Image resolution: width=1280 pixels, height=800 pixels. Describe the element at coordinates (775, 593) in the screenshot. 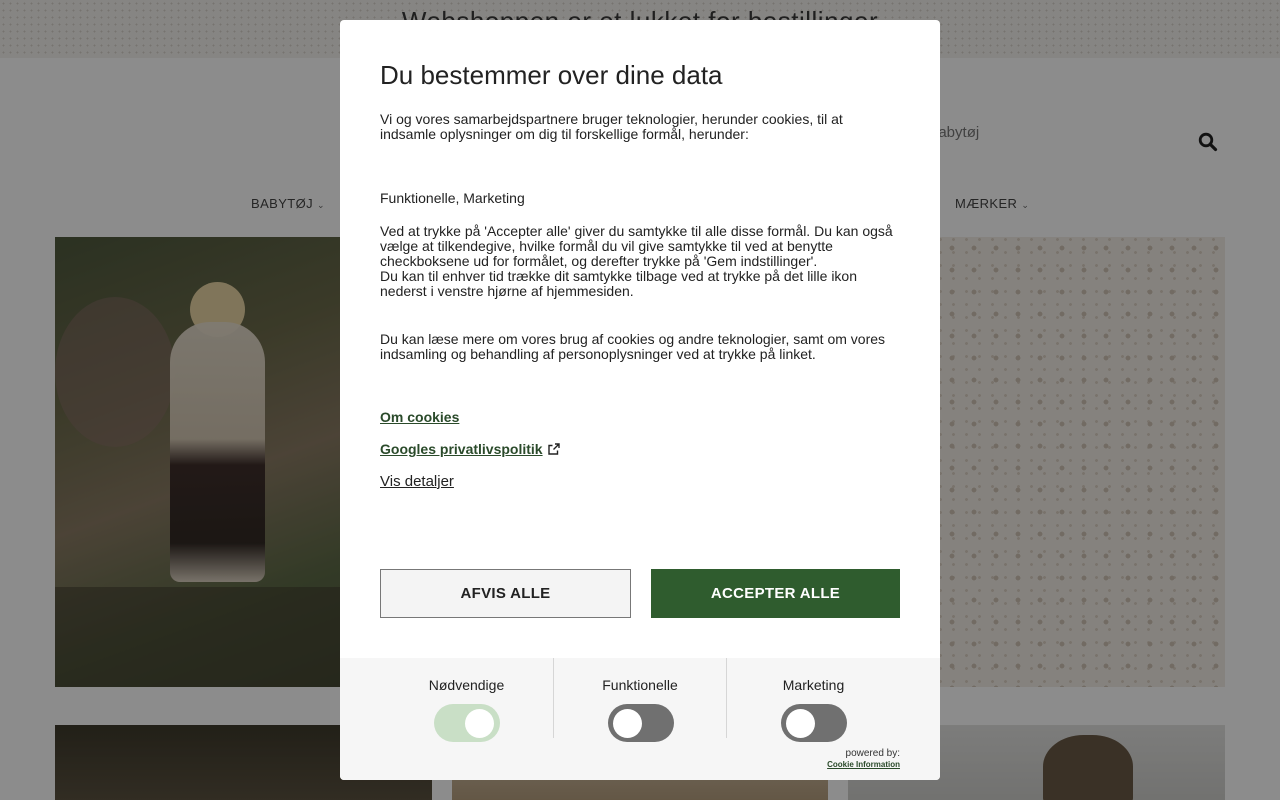

I see `accept-all-button: ACCEPTER ALLE` at that location.